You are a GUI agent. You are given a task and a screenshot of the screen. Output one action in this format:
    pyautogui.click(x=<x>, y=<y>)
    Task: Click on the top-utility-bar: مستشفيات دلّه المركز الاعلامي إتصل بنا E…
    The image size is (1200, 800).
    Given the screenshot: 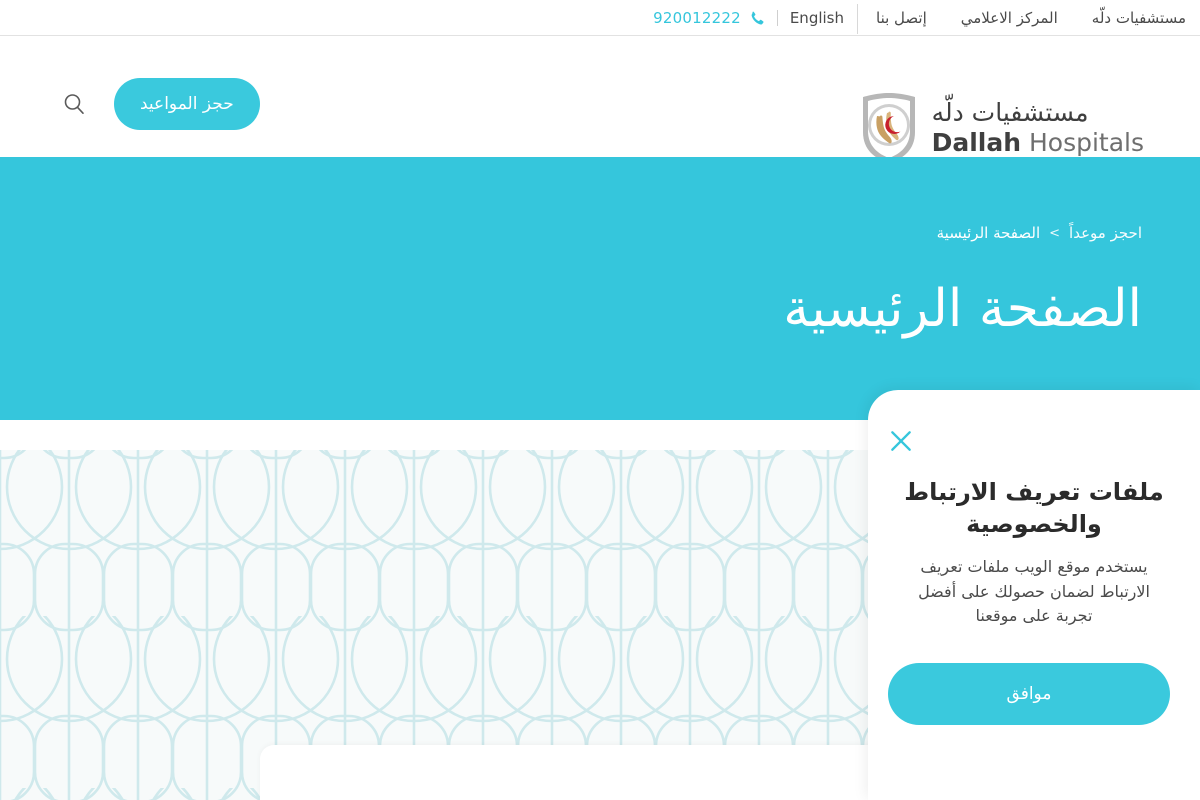 What is the action you would take?
    pyautogui.click(x=600, y=18)
    